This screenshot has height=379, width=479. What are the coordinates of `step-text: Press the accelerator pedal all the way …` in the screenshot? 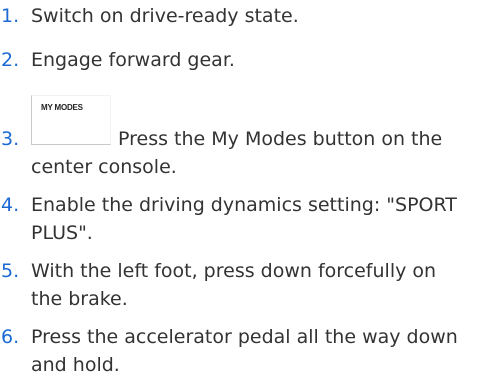 It's located at (244, 351).